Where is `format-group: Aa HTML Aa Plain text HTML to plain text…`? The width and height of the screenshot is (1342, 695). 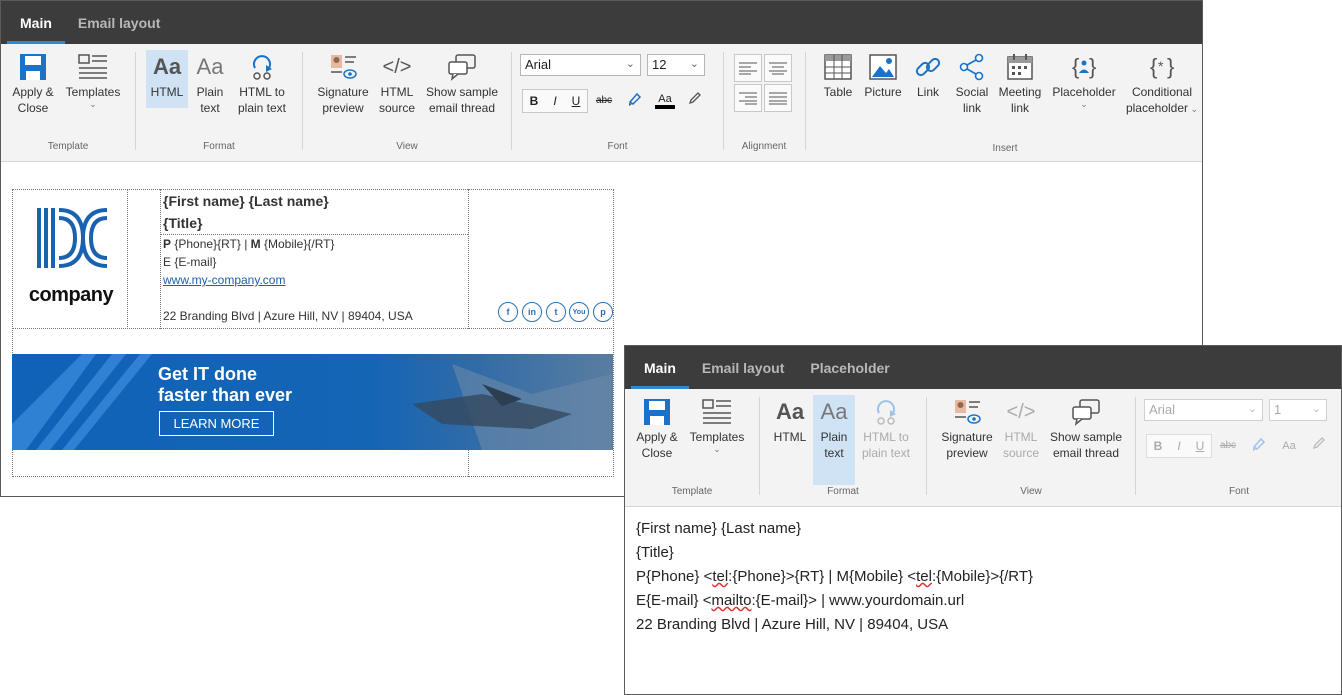
format-group: Aa HTML Aa Plain text HTML to plain text… is located at coordinates (843, 448).